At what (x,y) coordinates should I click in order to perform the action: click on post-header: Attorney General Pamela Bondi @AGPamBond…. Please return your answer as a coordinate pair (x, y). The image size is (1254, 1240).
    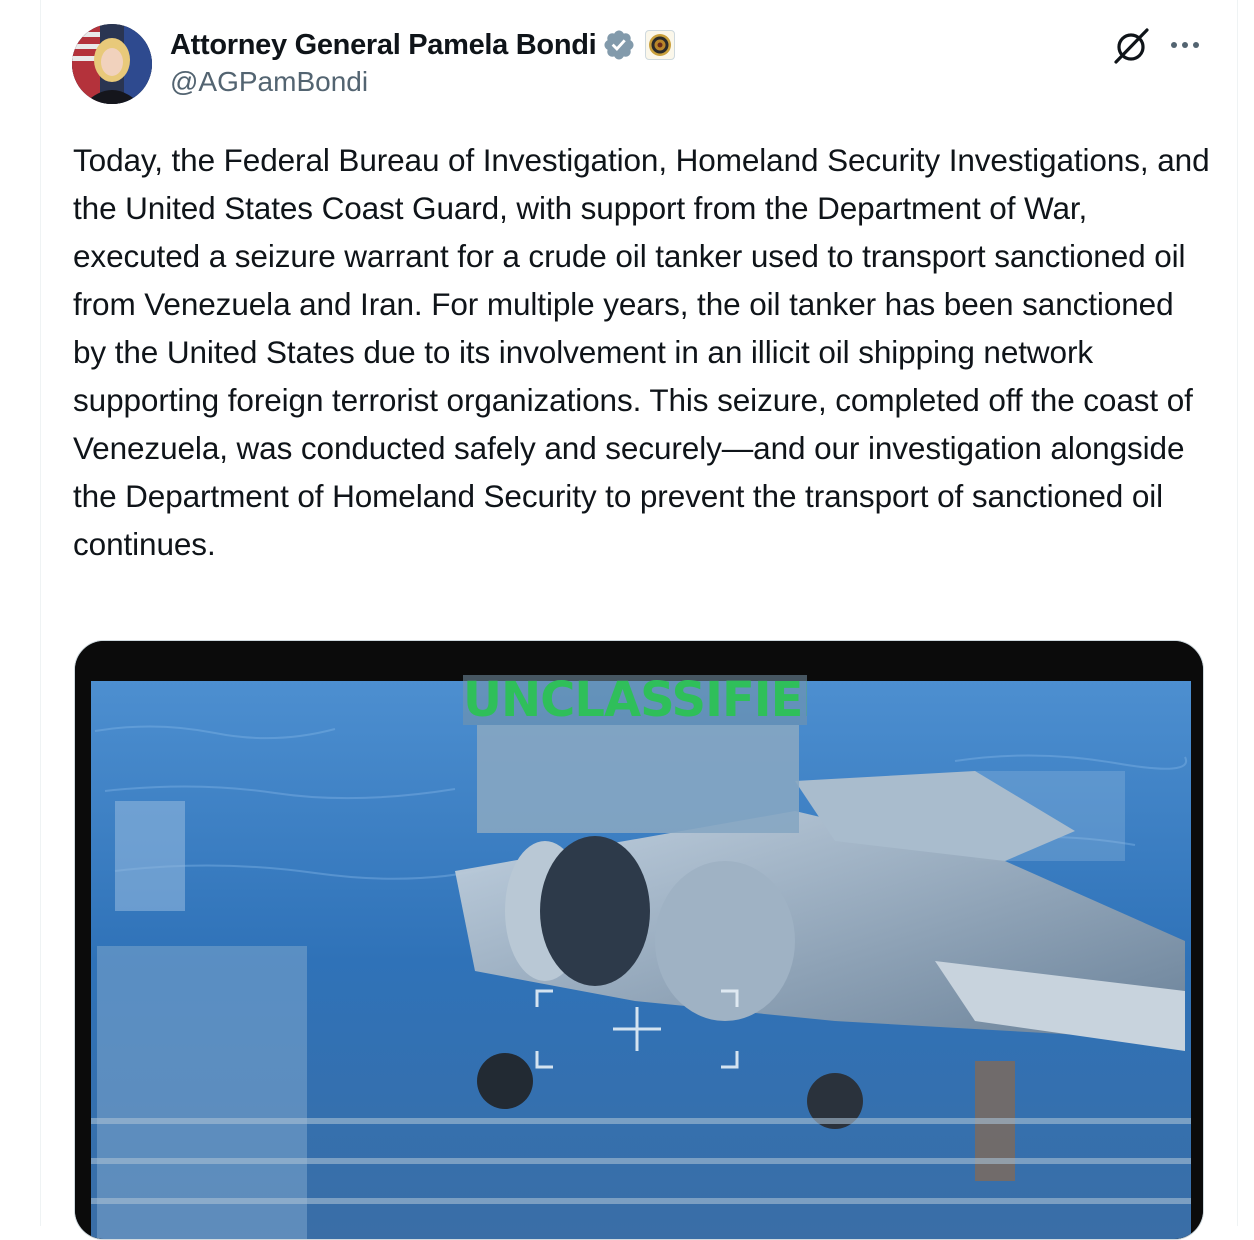
    Looking at the image, I should click on (642, 65).